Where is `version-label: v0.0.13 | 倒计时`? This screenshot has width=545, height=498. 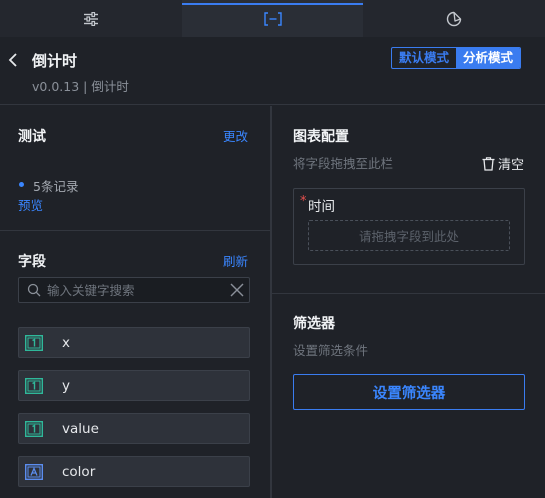 version-label: v0.0.13 | 倒计时 is located at coordinates (80, 86).